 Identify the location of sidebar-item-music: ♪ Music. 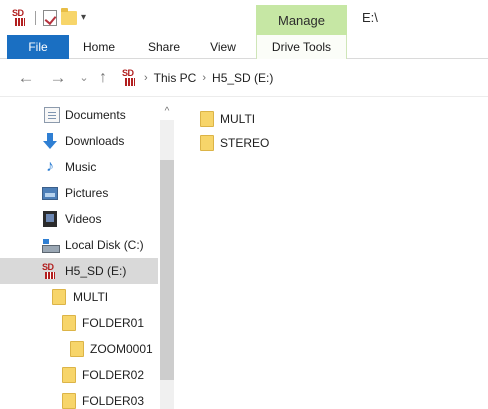
(79, 167).